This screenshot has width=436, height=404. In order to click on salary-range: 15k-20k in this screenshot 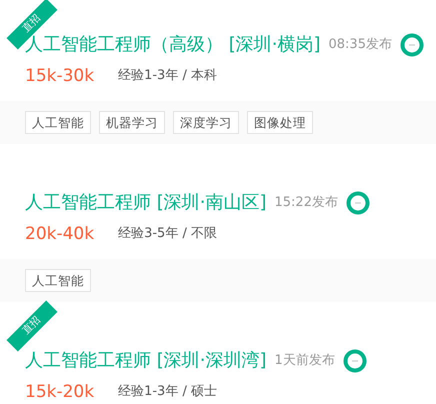, I will do `click(59, 392)`.